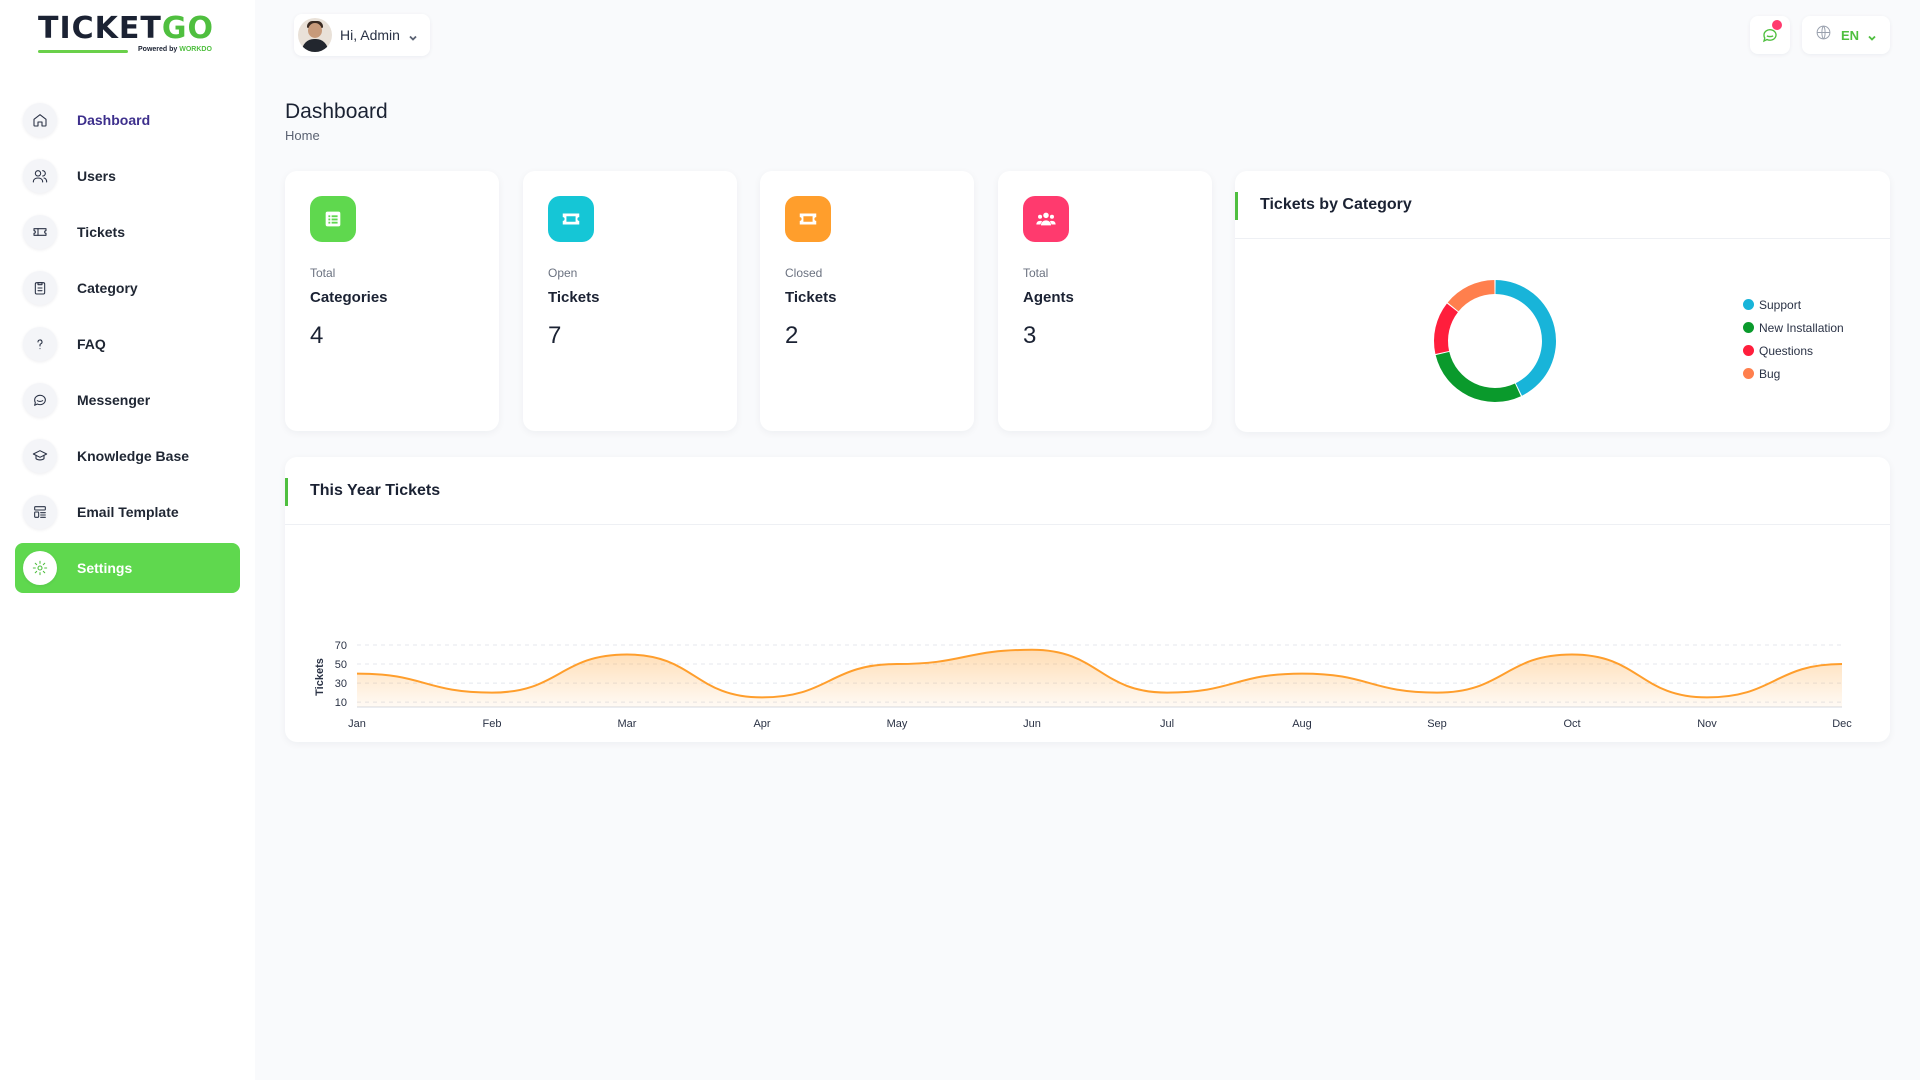  Describe the element at coordinates (1437, 724) in the screenshot. I see `x-tick-label: Sep` at that location.